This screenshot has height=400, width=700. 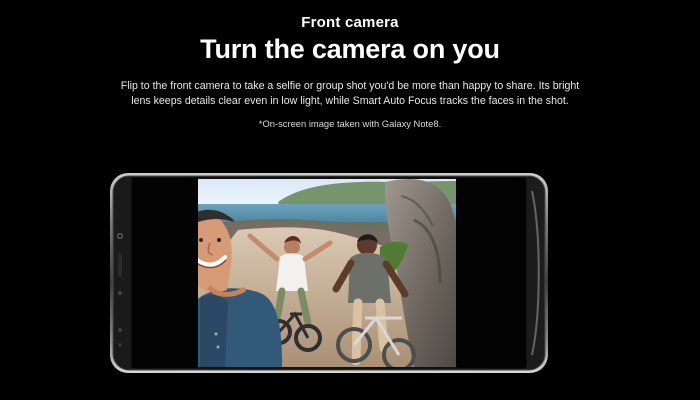 I want to click on speaker-grille-icon, so click(x=120, y=265).